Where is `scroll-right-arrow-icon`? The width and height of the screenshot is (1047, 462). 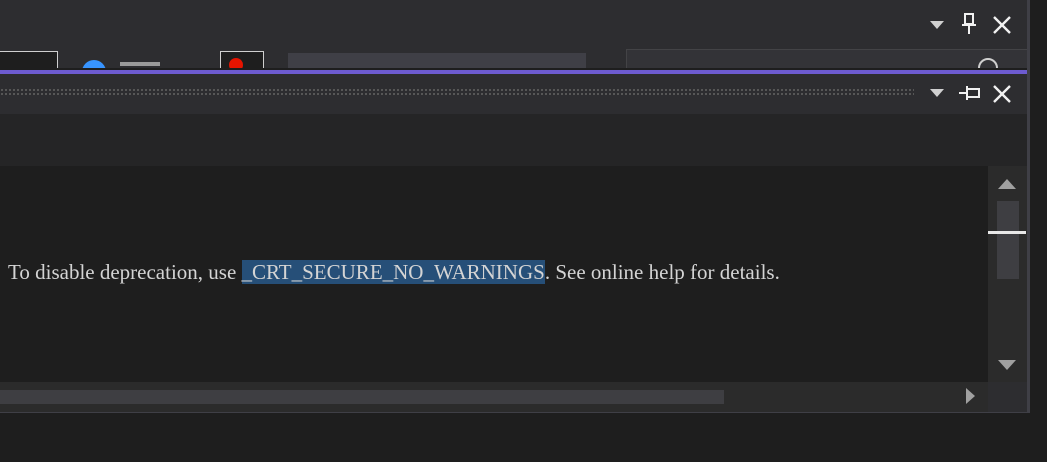
scroll-right-arrow-icon is located at coordinates (970, 396).